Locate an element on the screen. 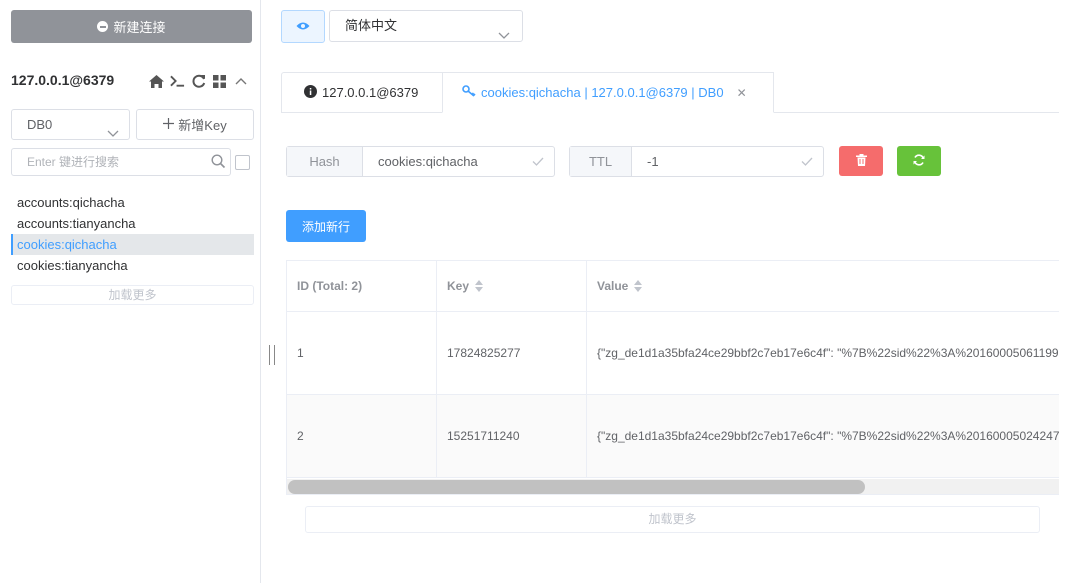 The image size is (1087, 583). tab-label: 127.0.0.1@6379 is located at coordinates (370, 92).